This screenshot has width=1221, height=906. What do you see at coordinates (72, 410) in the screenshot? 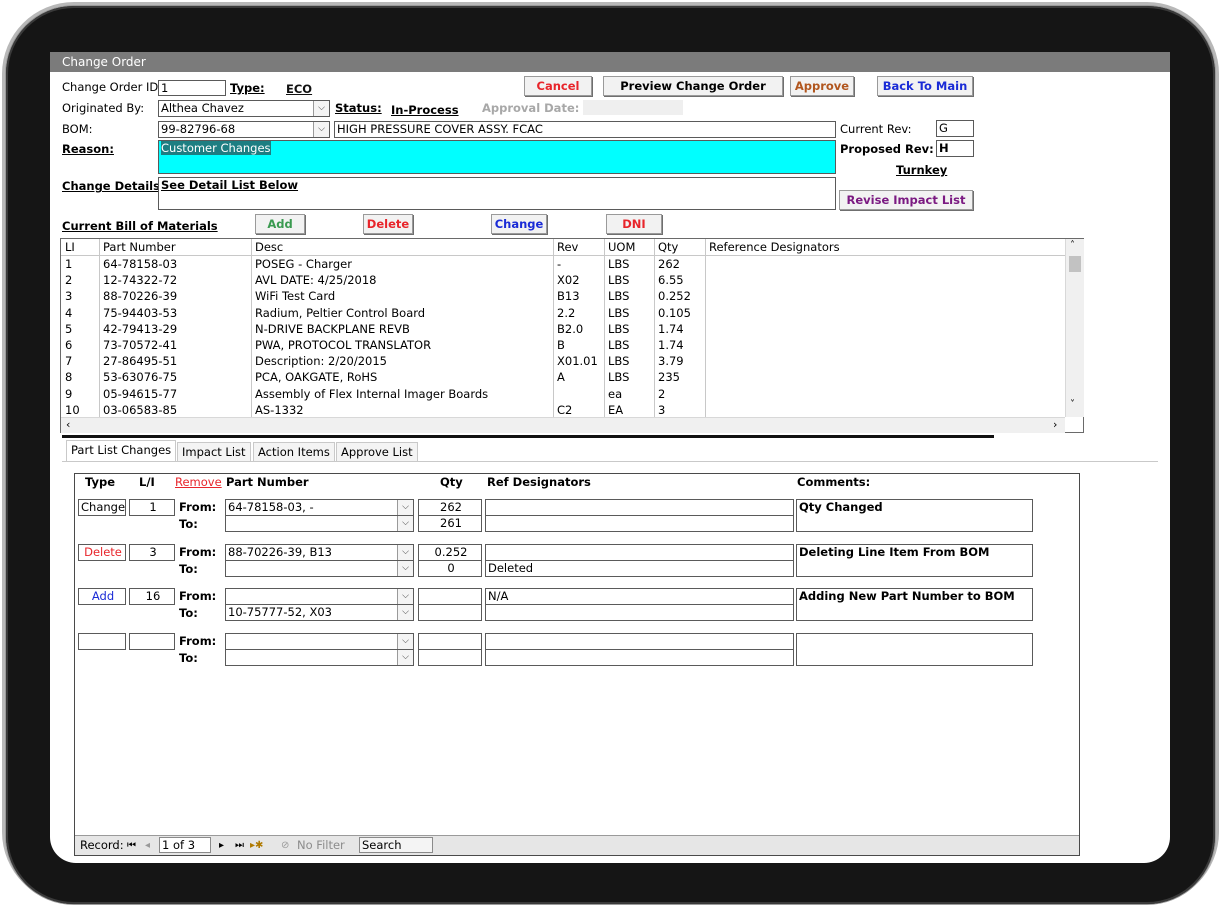
I see `cell-li: 10` at bounding box center [72, 410].